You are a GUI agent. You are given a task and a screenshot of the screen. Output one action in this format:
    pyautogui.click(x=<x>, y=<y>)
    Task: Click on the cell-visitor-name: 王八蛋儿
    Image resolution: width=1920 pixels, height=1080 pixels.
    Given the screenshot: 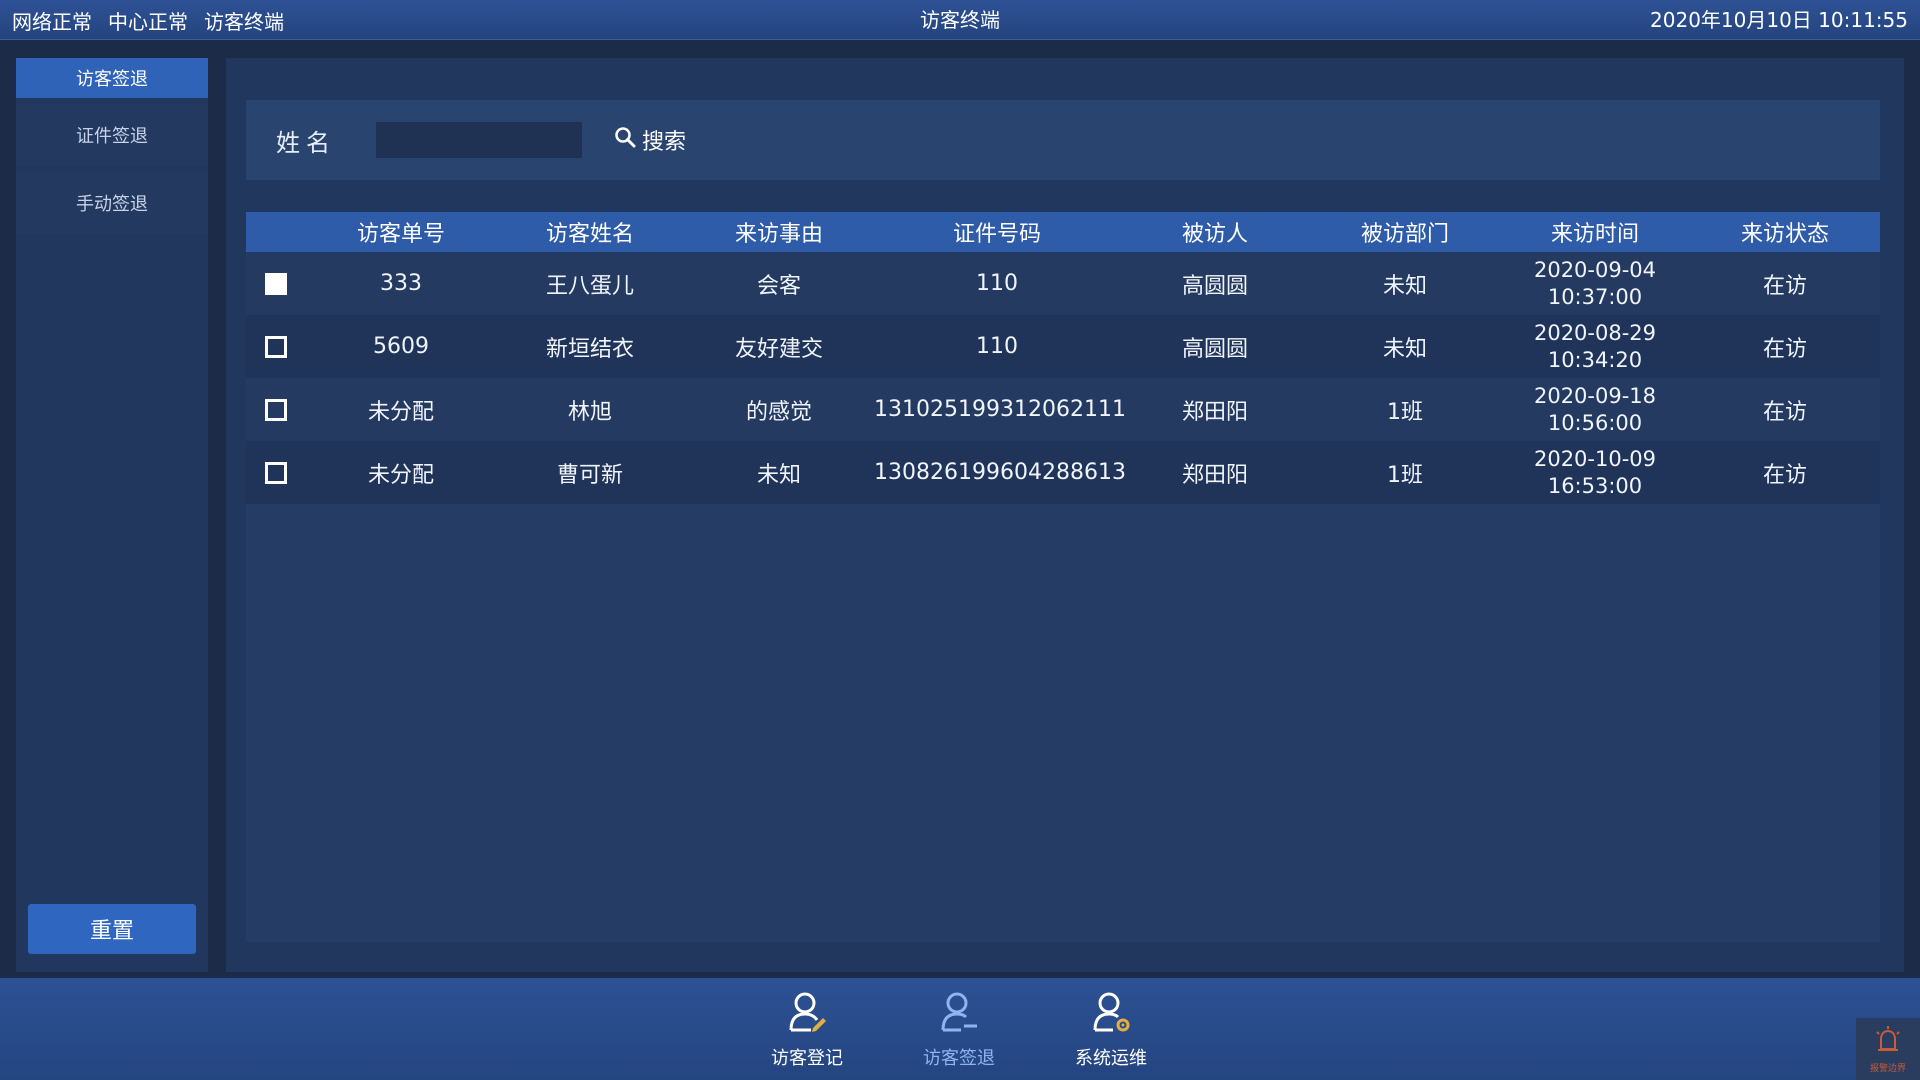 What is the action you would take?
    pyautogui.click(x=589, y=286)
    